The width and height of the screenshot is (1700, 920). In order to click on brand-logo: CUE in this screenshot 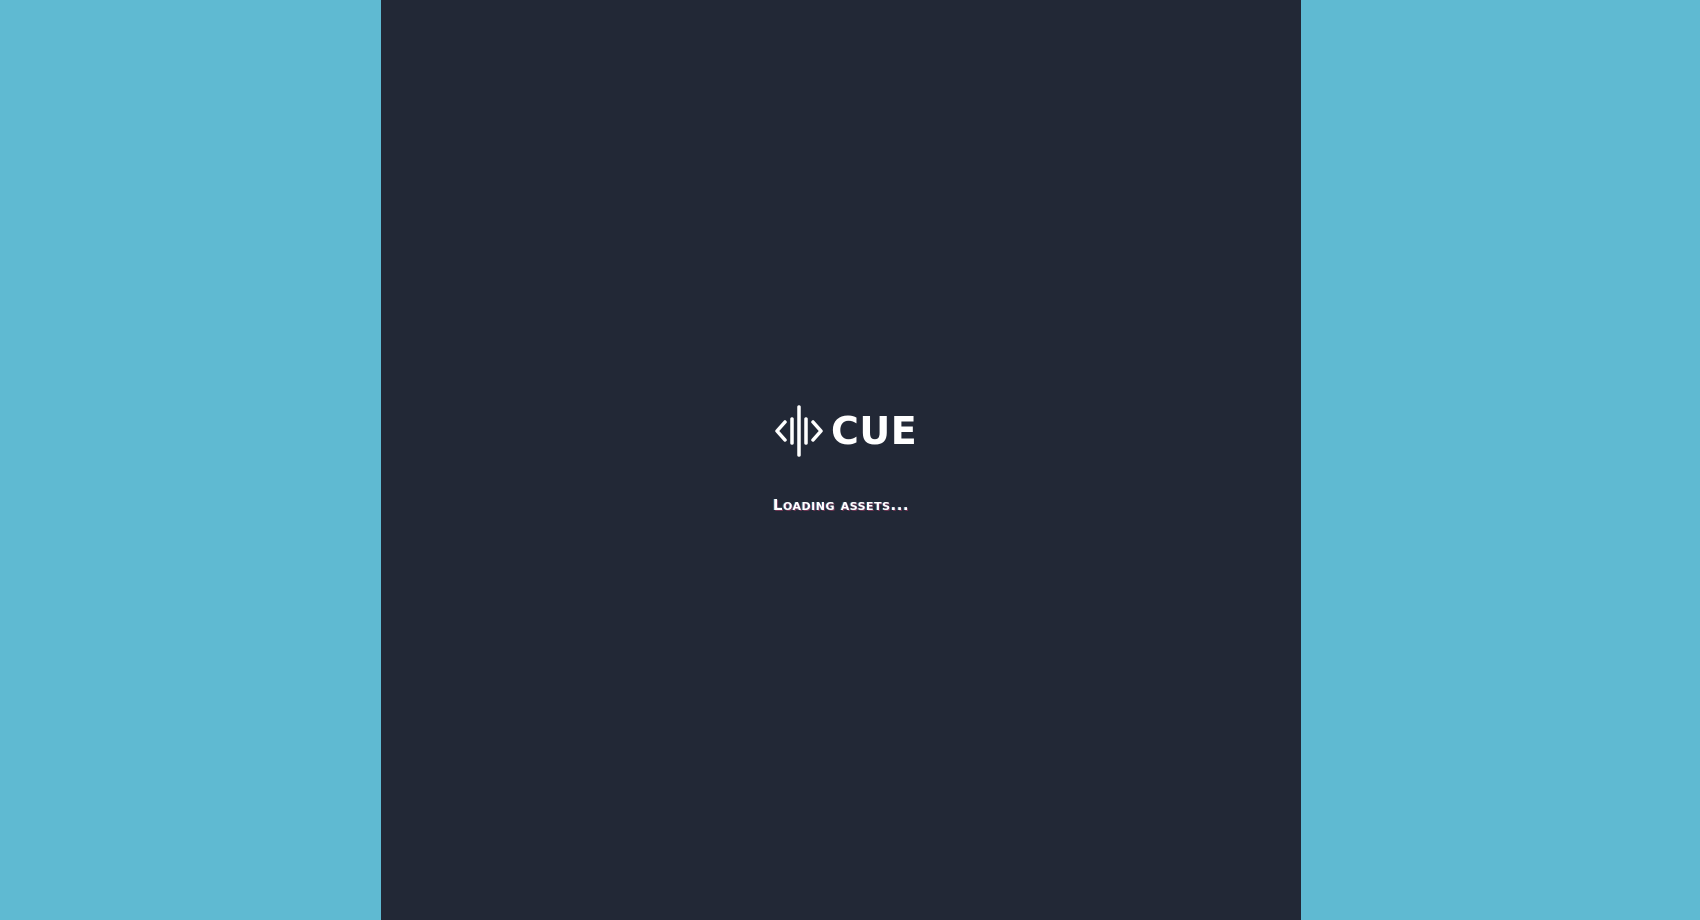, I will do `click(845, 431)`.